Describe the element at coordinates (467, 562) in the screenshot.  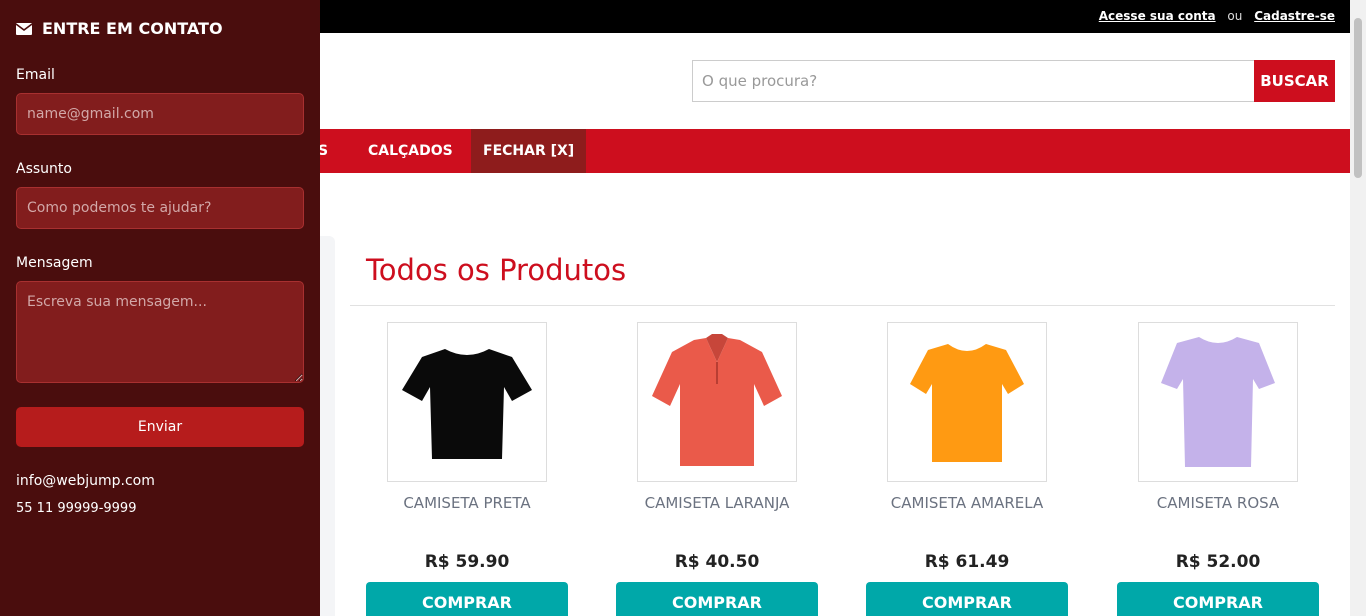
I see `product-price: R$ 59.90` at that location.